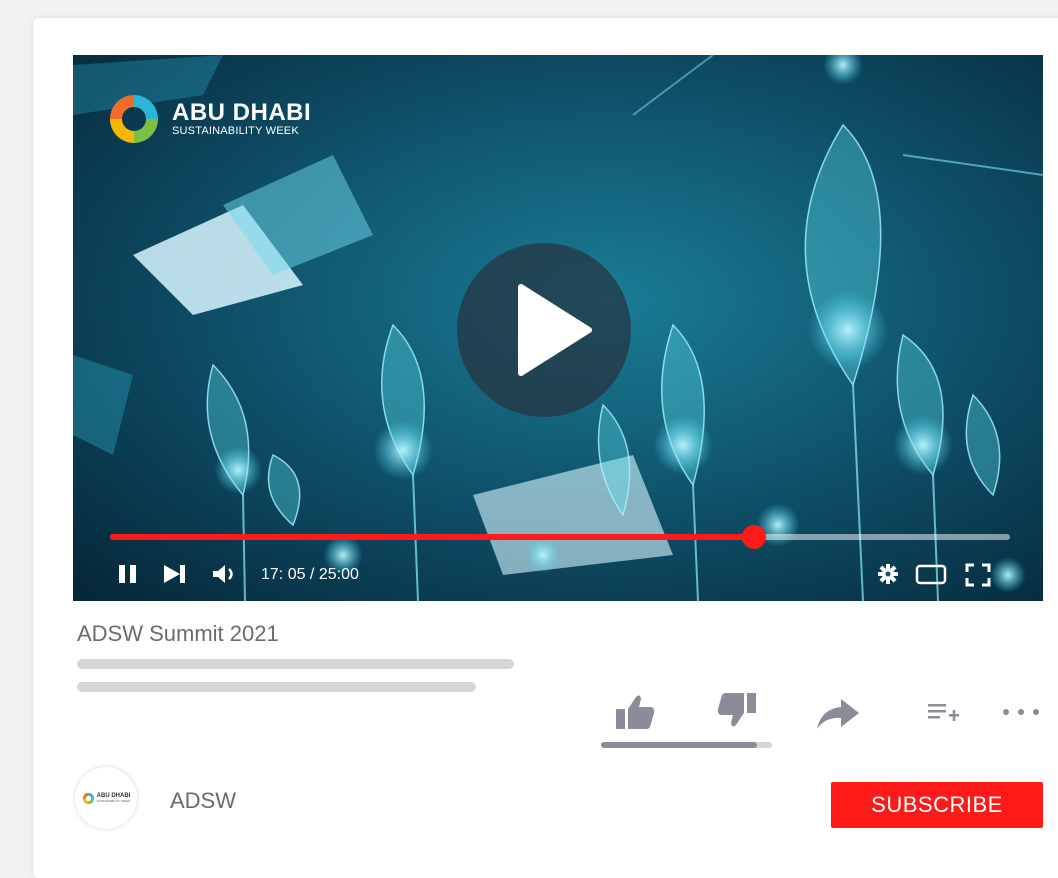 This screenshot has width=1058, height=878. I want to click on brand-logo: ABU DHABI SUSTAINABILITY WEEK, so click(208, 119).